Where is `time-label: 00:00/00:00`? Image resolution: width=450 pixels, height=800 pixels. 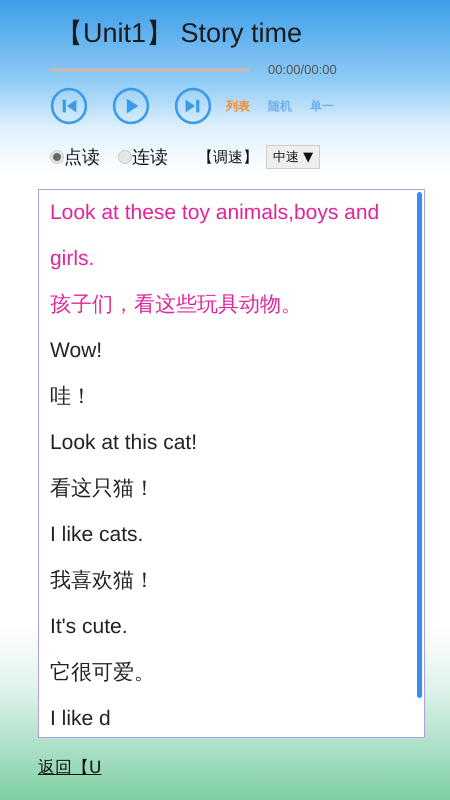 time-label: 00:00/00:00 is located at coordinates (302, 69).